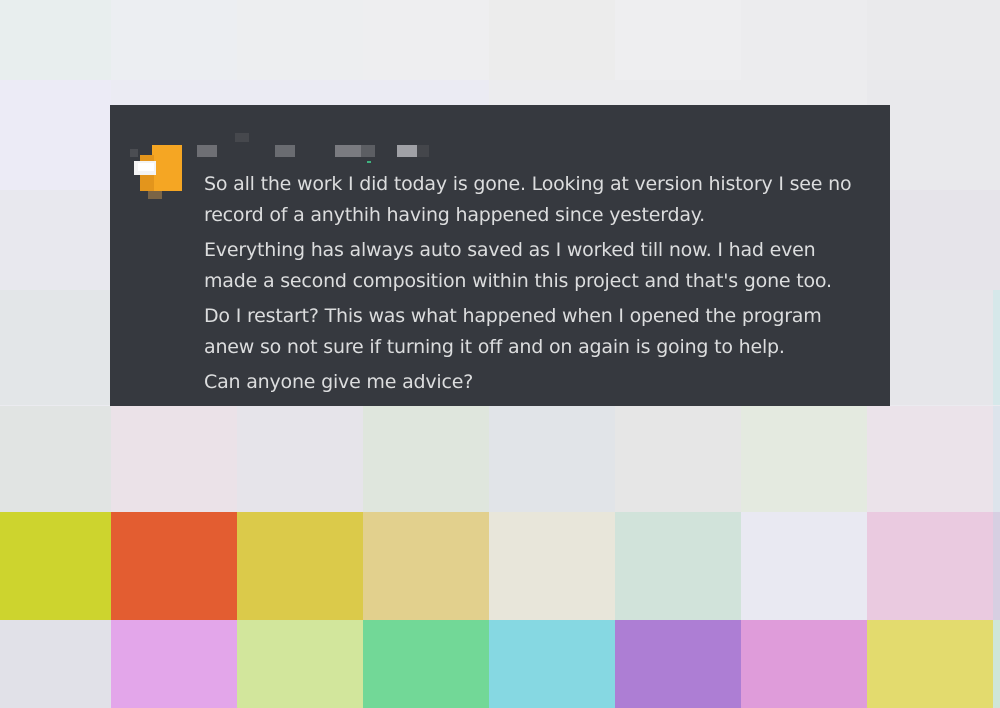 Image resolution: width=1000 pixels, height=708 pixels. I want to click on author-name-redacted, so click(325, 147).